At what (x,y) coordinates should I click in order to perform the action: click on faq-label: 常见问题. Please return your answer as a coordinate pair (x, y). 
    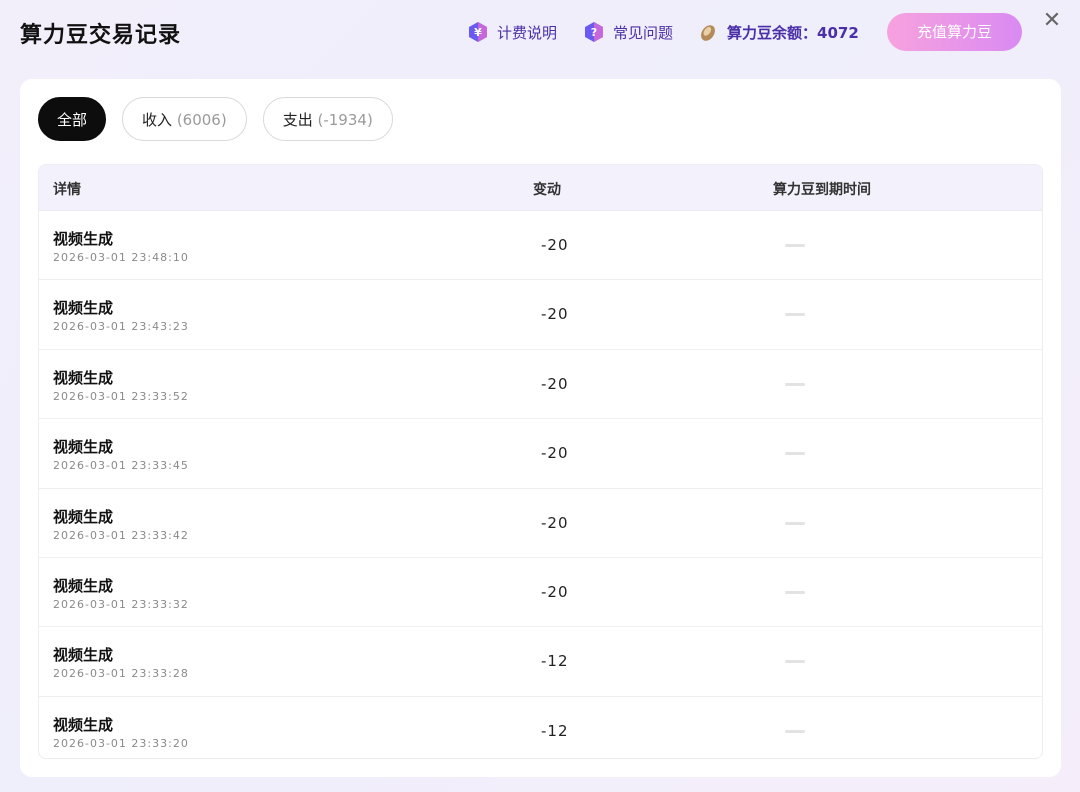
    Looking at the image, I should click on (643, 32).